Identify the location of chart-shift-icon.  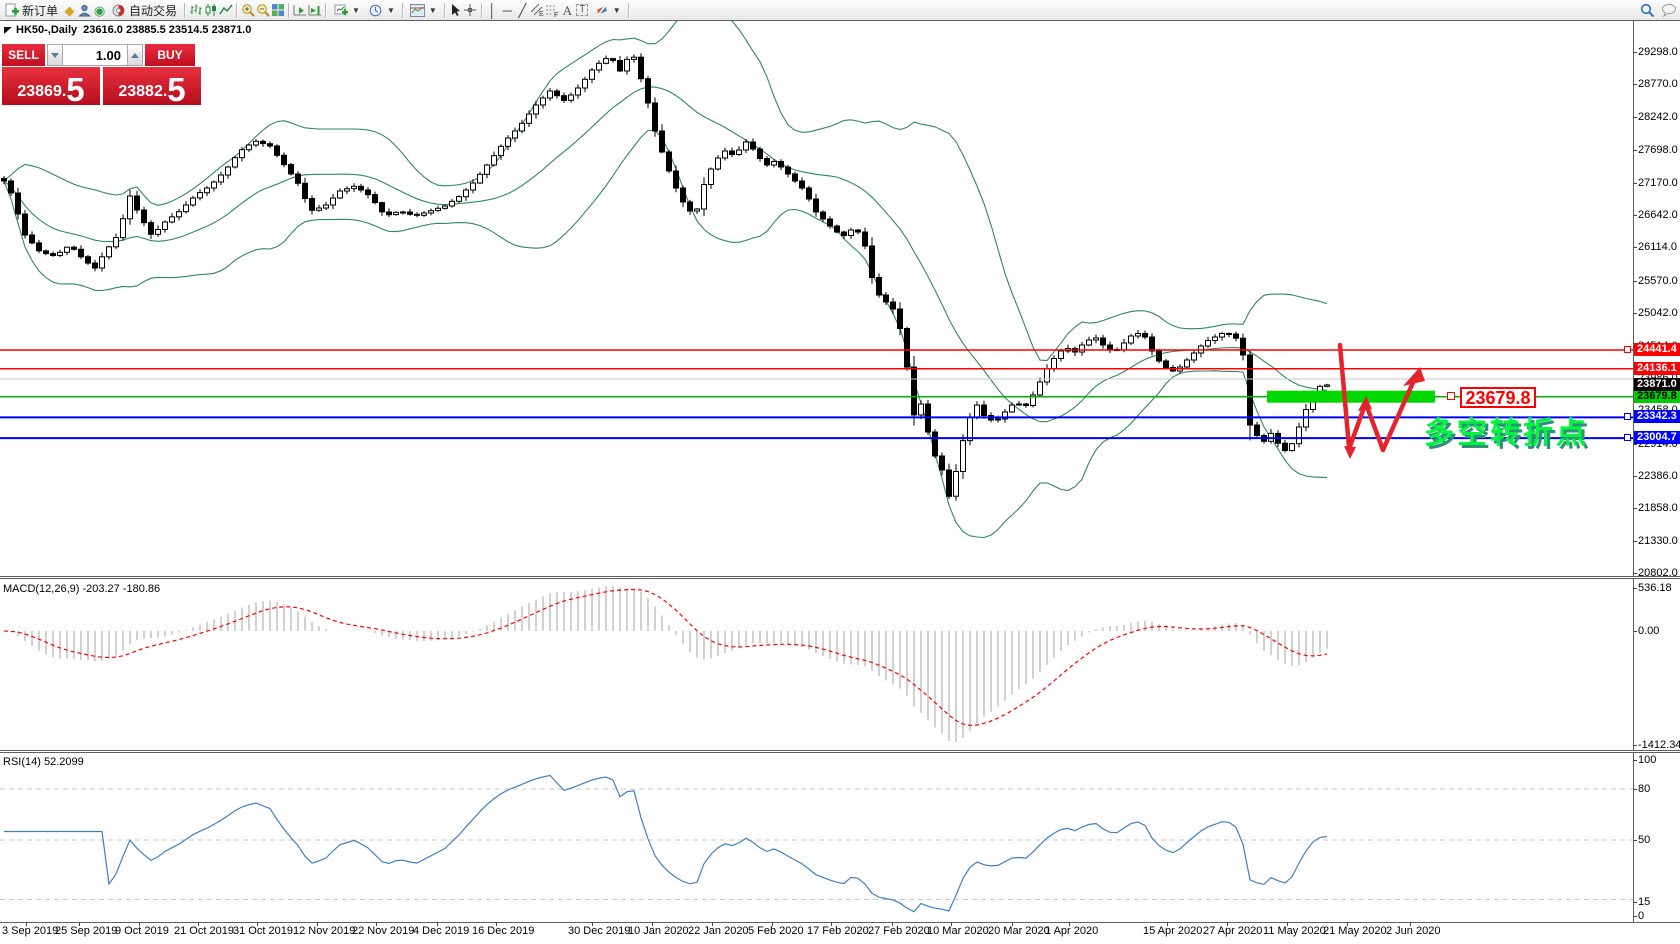
(314, 10).